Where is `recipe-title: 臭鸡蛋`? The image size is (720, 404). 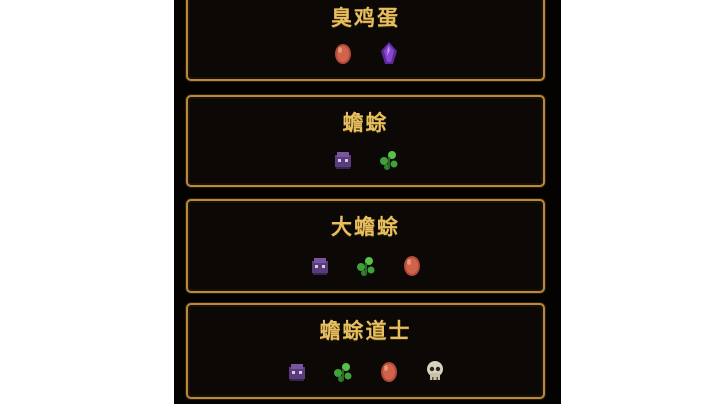
recipe-title: 臭鸡蛋 is located at coordinates (365, 18).